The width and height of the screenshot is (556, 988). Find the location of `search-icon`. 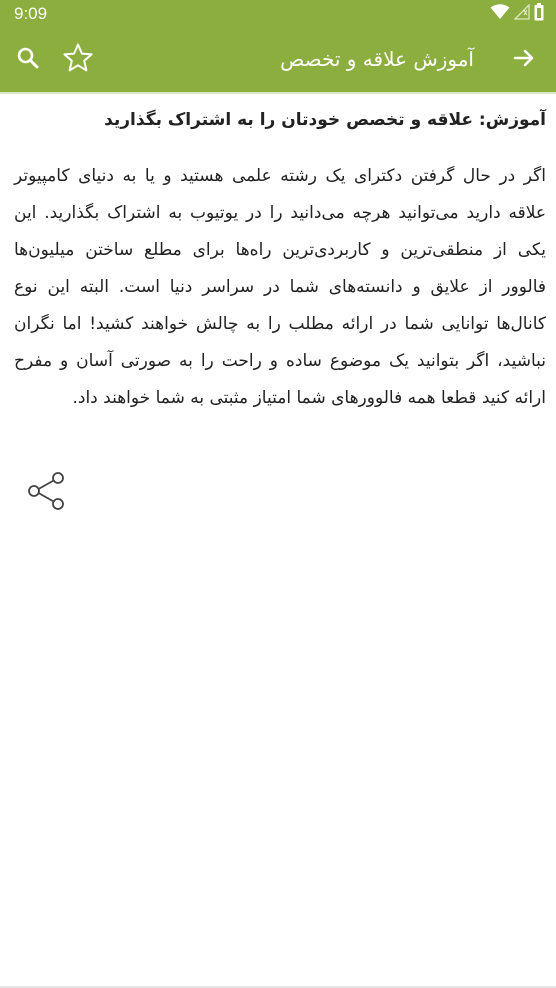

search-icon is located at coordinates (28, 60).